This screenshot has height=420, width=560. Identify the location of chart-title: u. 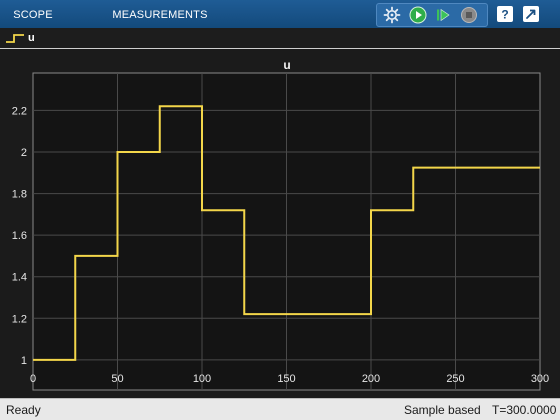
(286, 65).